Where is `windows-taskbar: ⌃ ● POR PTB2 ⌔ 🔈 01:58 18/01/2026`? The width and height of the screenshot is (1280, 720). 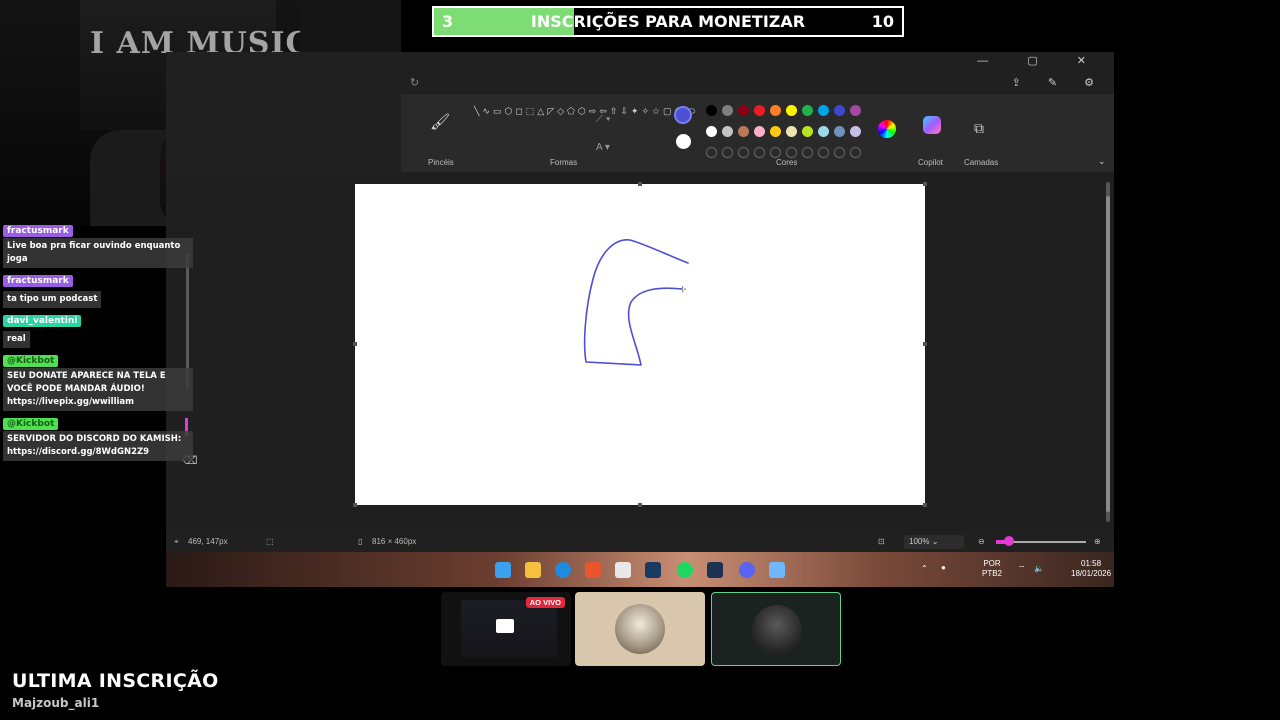 windows-taskbar: ⌃ ● POR PTB2 ⌔ 🔈 01:58 18/01/2026 is located at coordinates (640, 569).